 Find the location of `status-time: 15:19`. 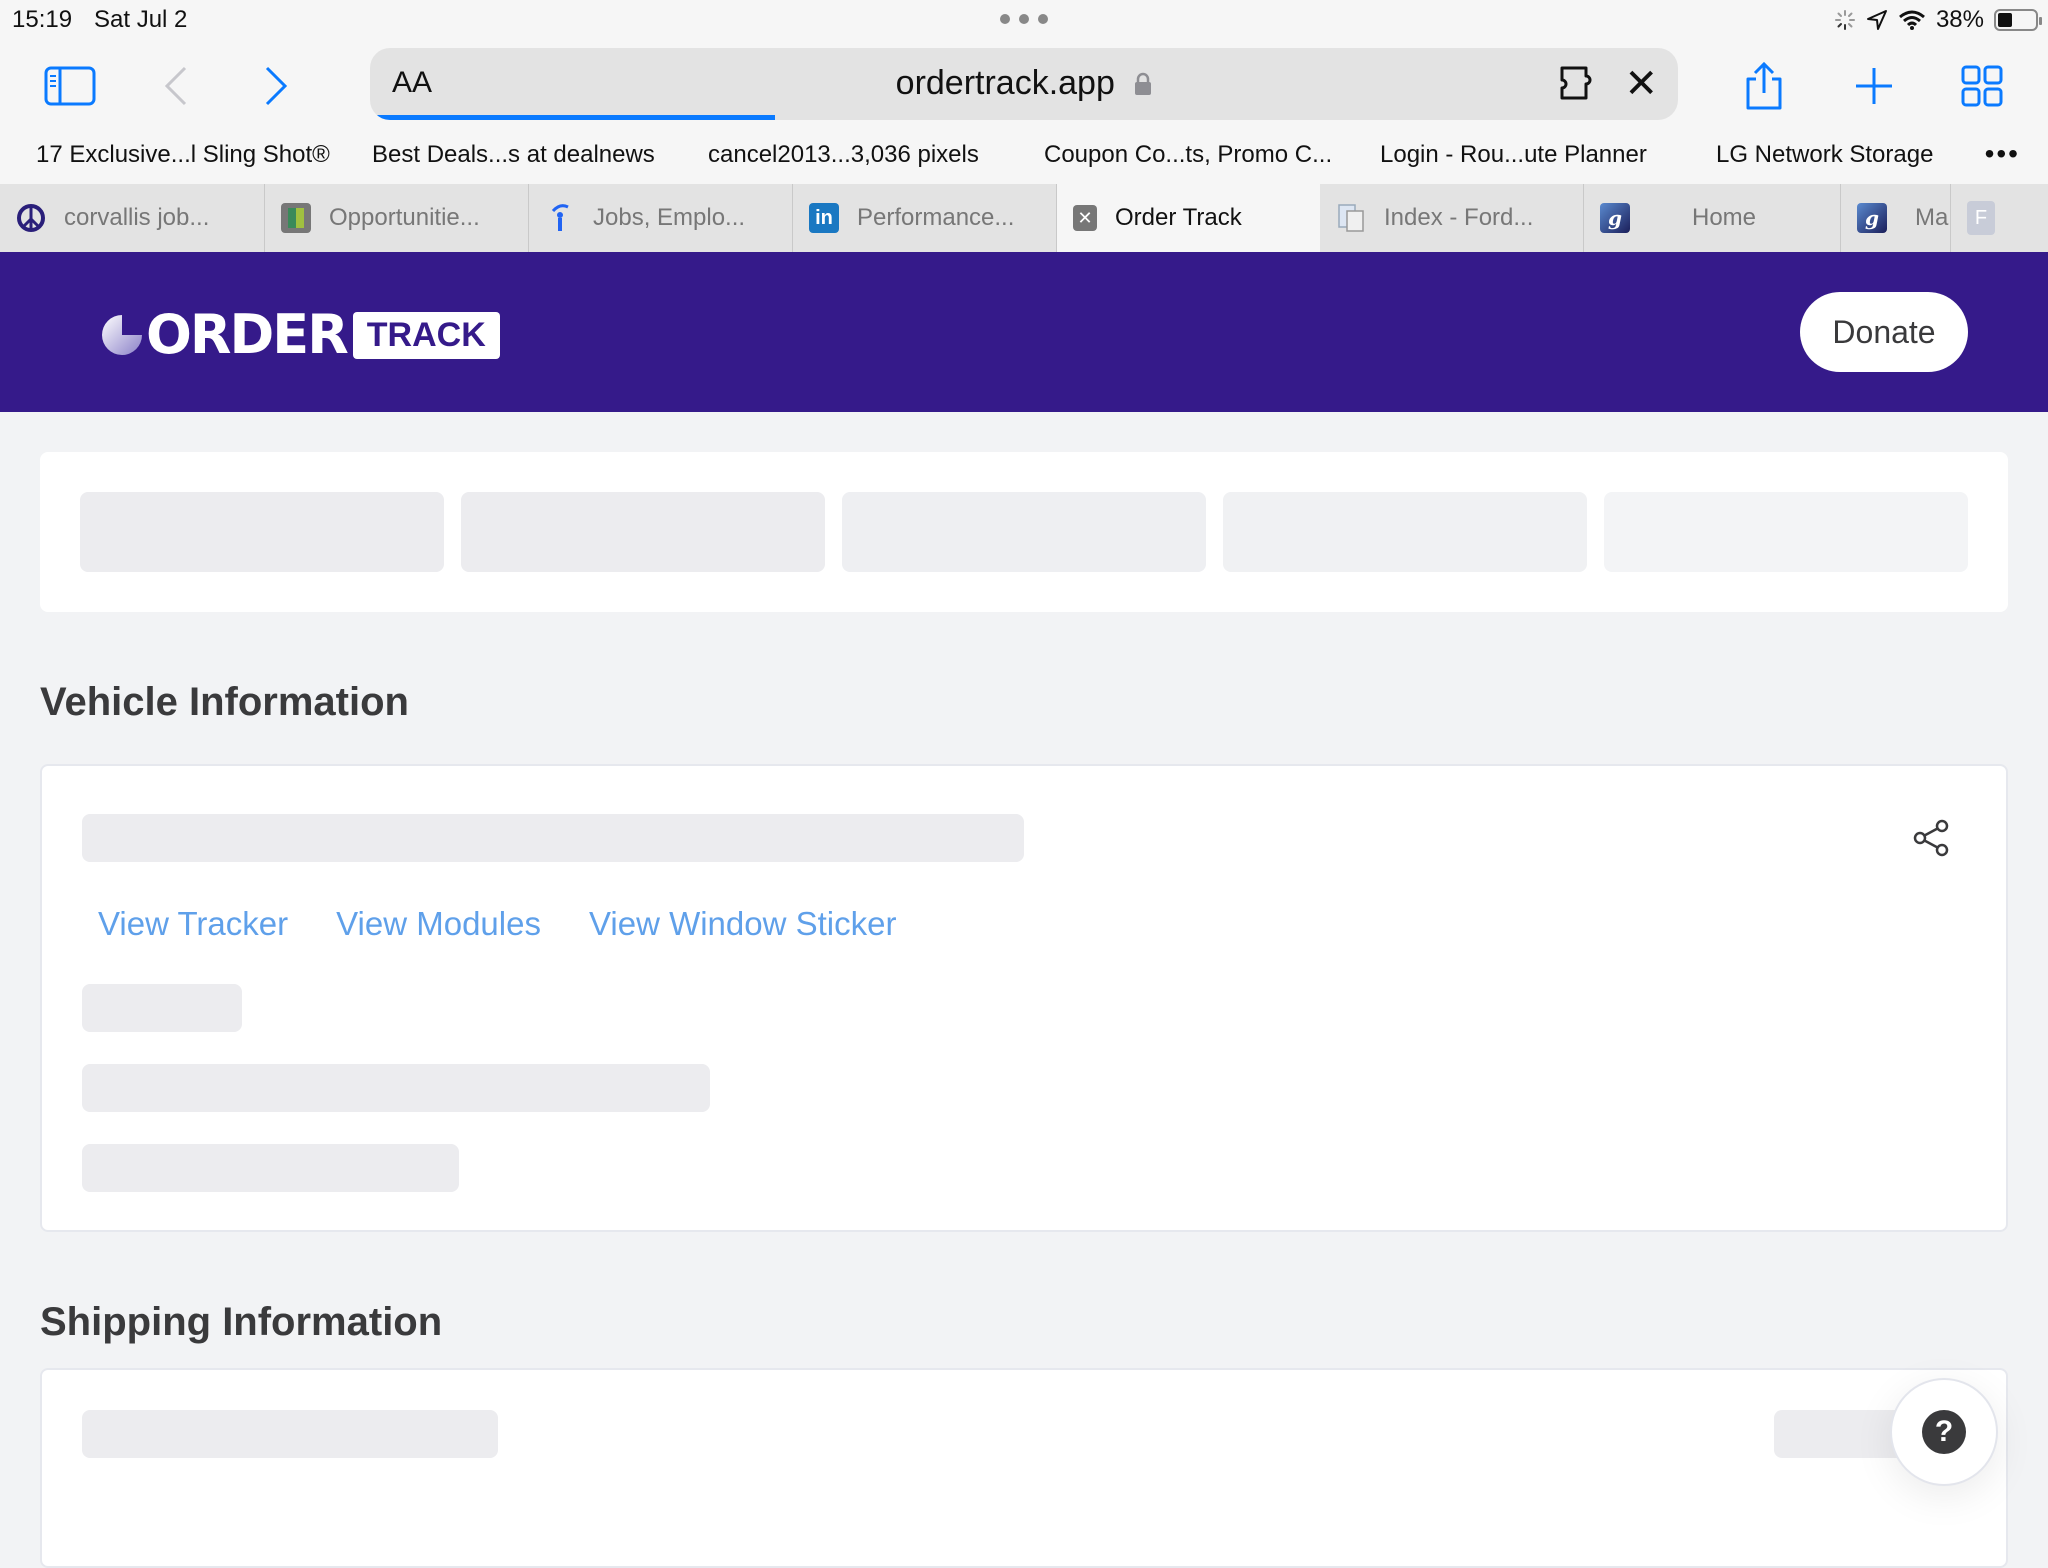

status-time: 15:19 is located at coordinates (42, 19).